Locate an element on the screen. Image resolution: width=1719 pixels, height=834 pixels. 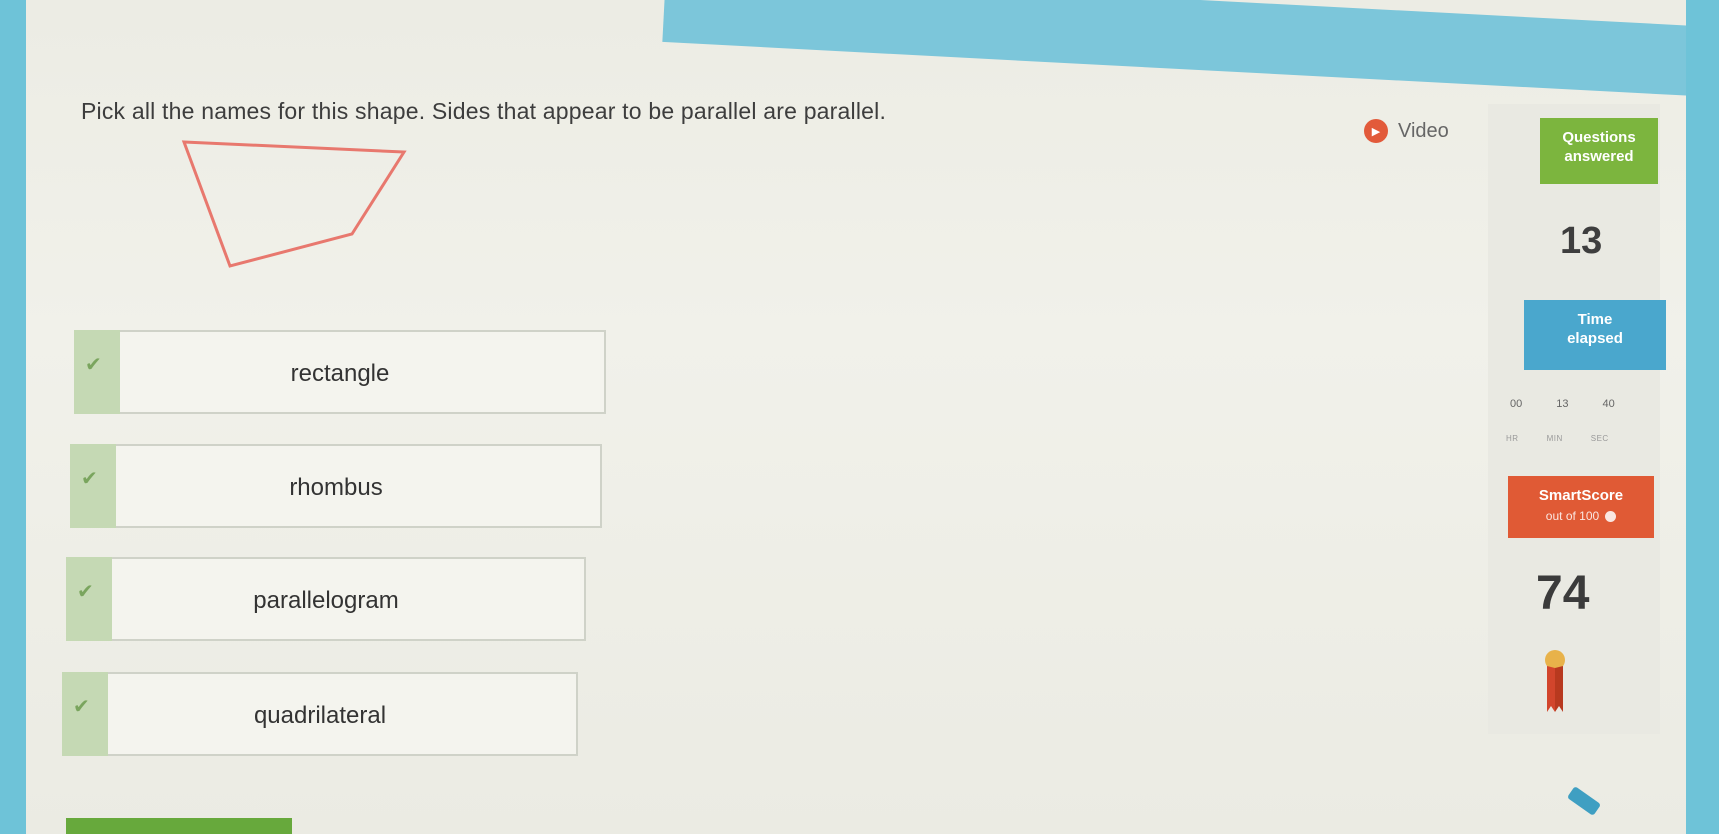
questions-answered-header: Questions answered is located at coordinates (1599, 151).